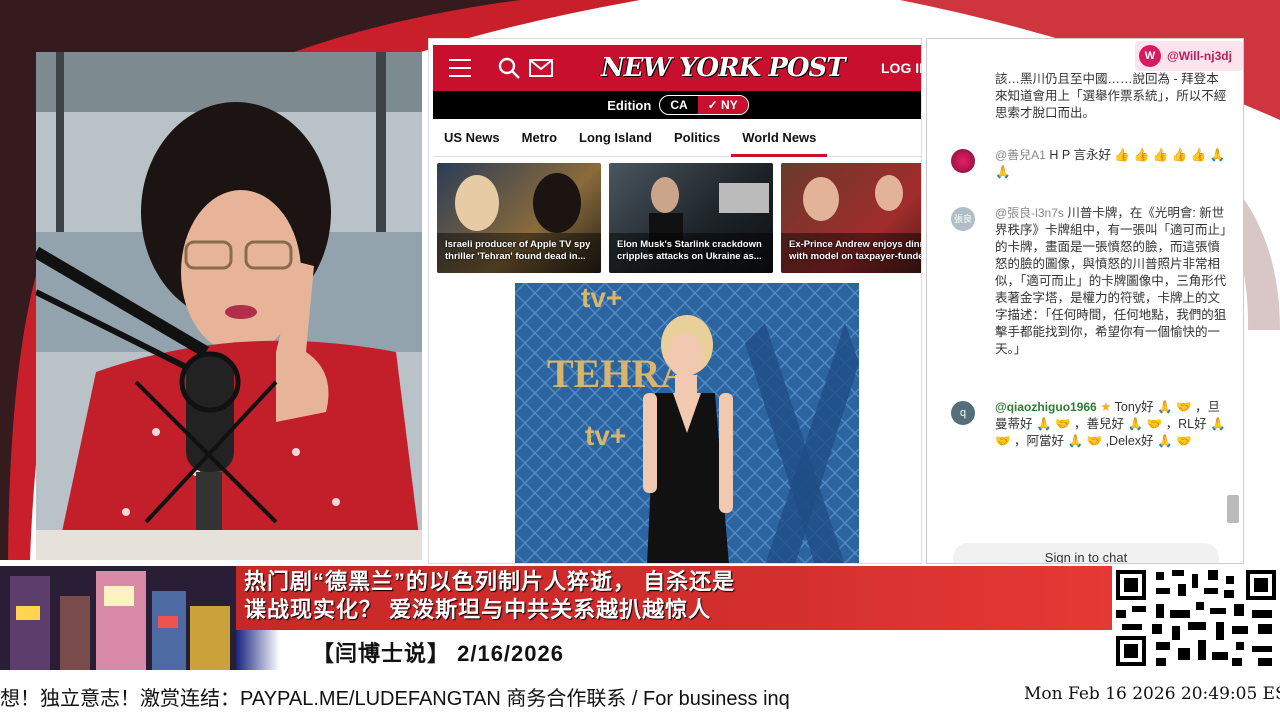 Image resolution: width=1280 pixels, height=720 pixels. Describe the element at coordinates (1150, 56) in the screenshot. I see `user-avatar: W` at that location.